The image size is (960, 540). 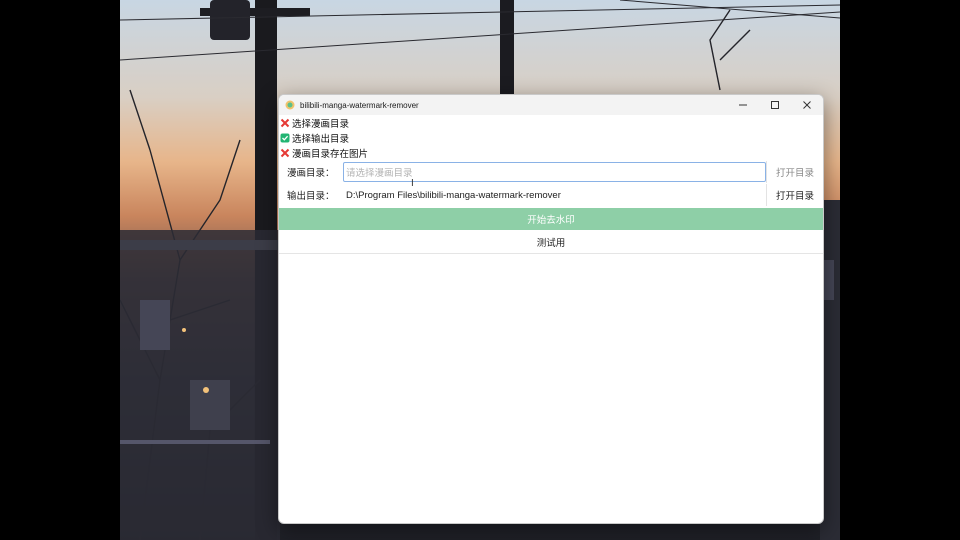 I want to click on open-output-dir-button: 打开目录, so click(x=794, y=195).